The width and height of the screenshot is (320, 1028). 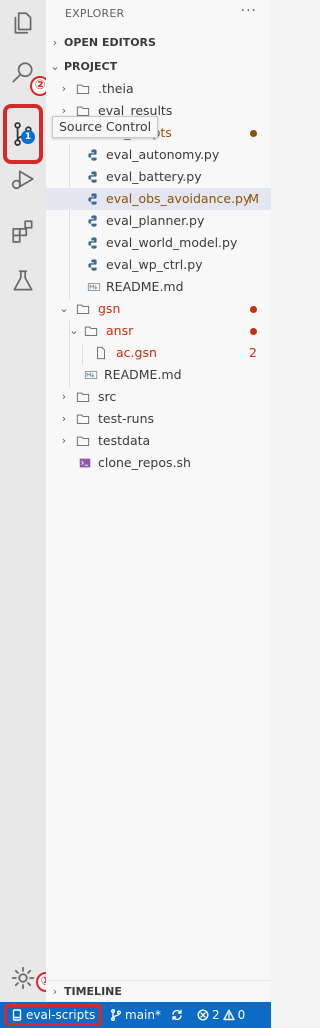 I want to click on tree-folder-test-runs: › test-runs, so click(x=158, y=419).